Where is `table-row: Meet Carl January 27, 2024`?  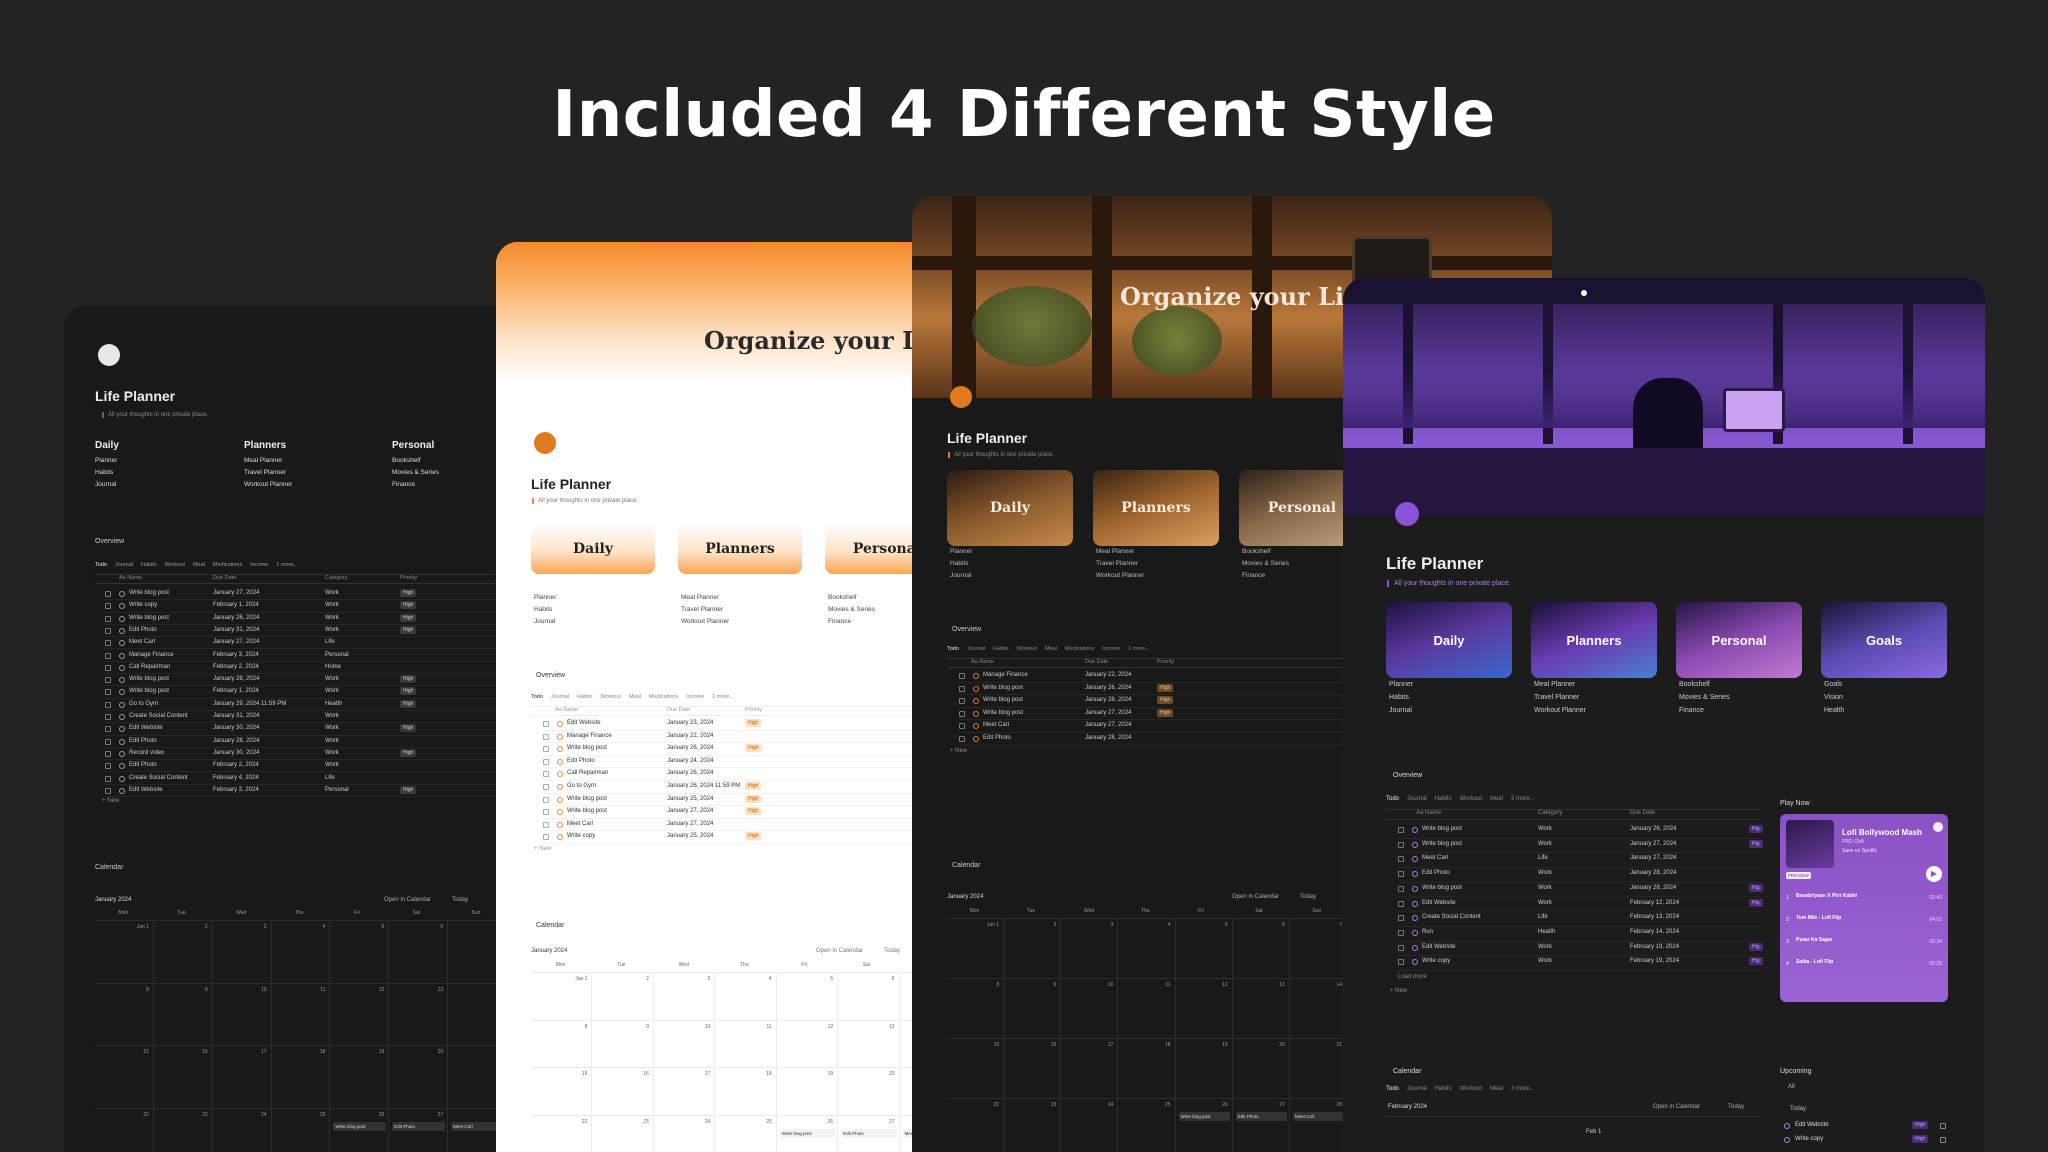
table-row: Meet Carl January 27, 2024 is located at coordinates (1159, 726).